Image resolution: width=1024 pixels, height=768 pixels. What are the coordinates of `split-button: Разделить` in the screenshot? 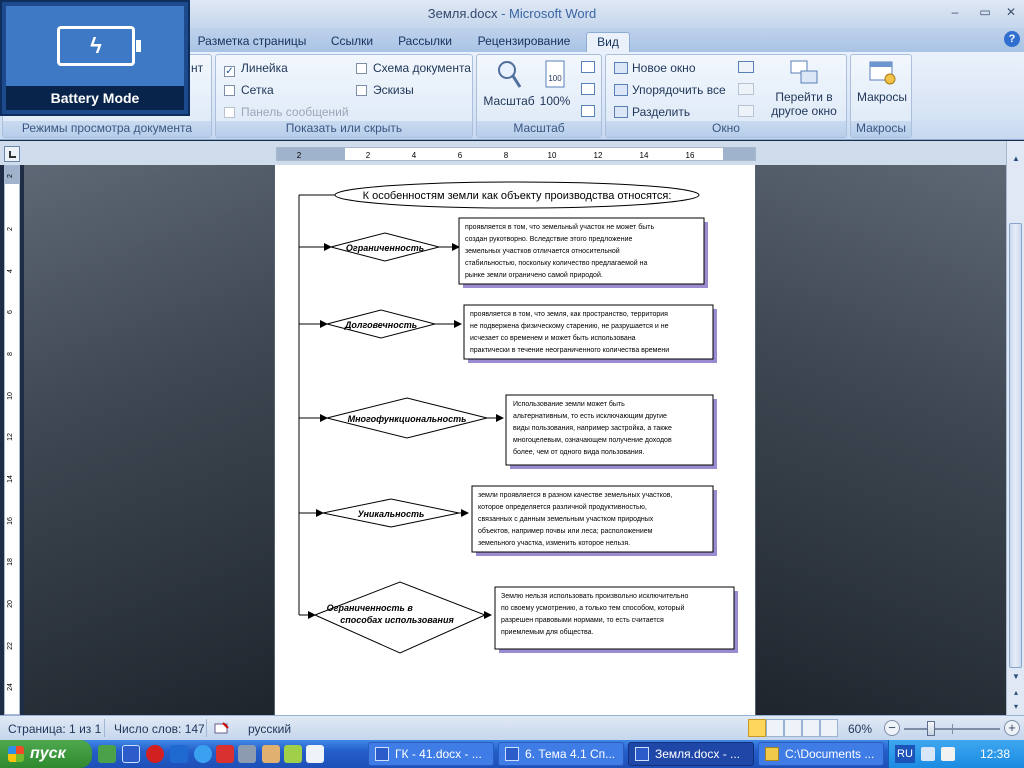 It's located at (652, 113).